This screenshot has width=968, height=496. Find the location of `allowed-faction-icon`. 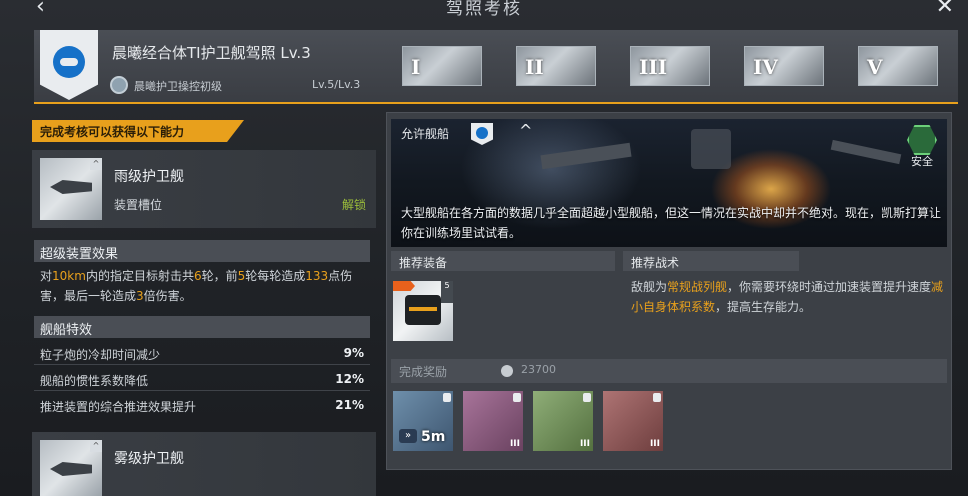

allowed-faction-icon is located at coordinates (482, 134).